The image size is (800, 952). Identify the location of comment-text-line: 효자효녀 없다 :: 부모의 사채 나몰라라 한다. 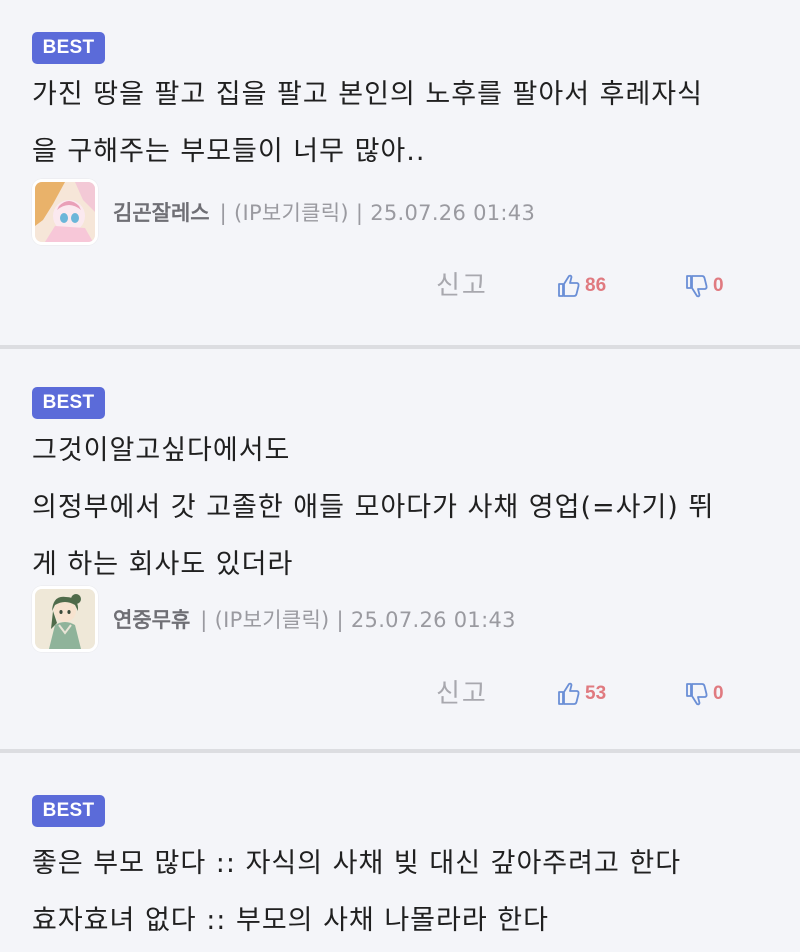
(290, 920).